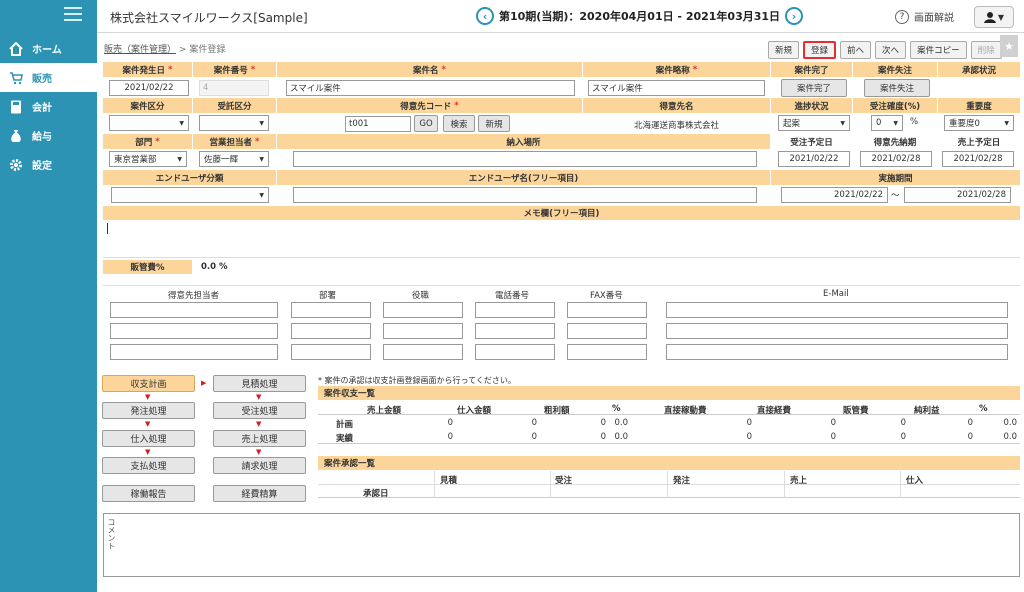  I want to click on sidebar-item-home: ホーム, so click(48, 48).